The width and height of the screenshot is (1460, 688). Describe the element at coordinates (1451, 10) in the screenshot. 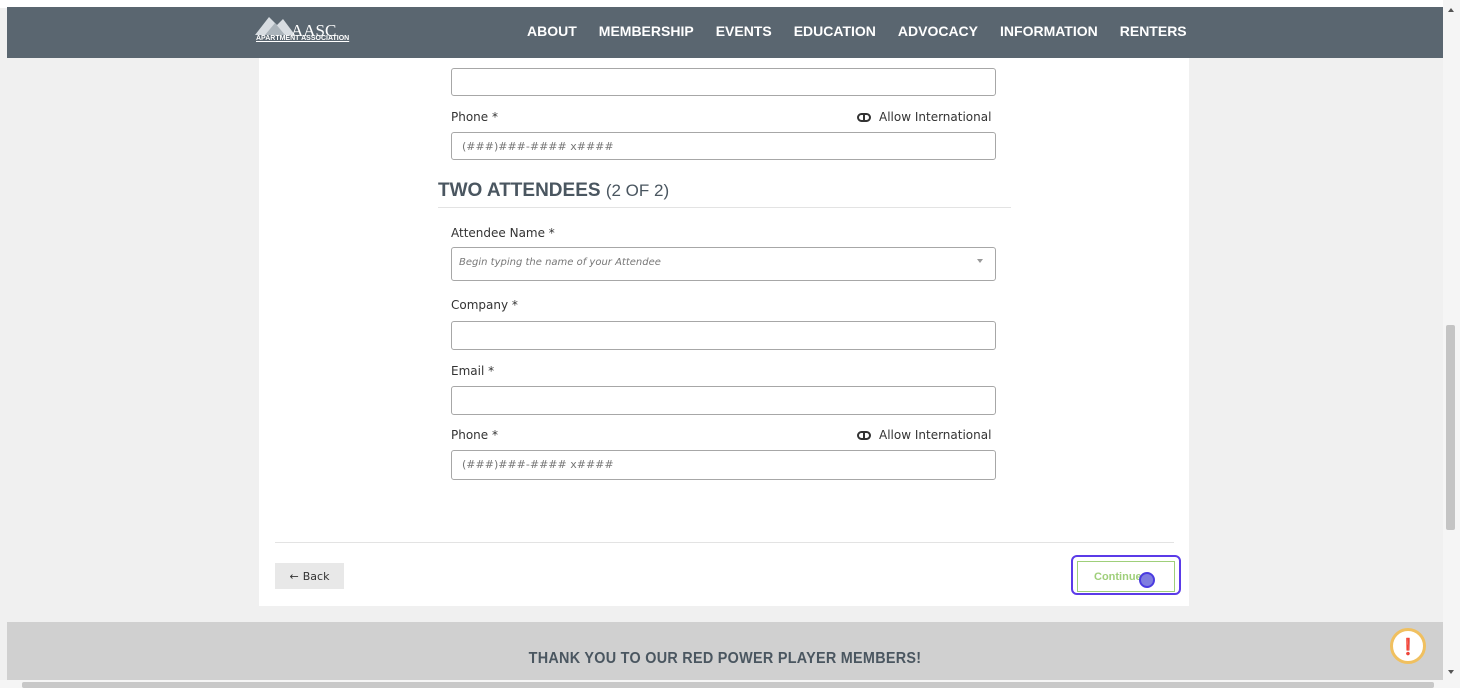

I see `scroll-up-arrow-icon` at that location.